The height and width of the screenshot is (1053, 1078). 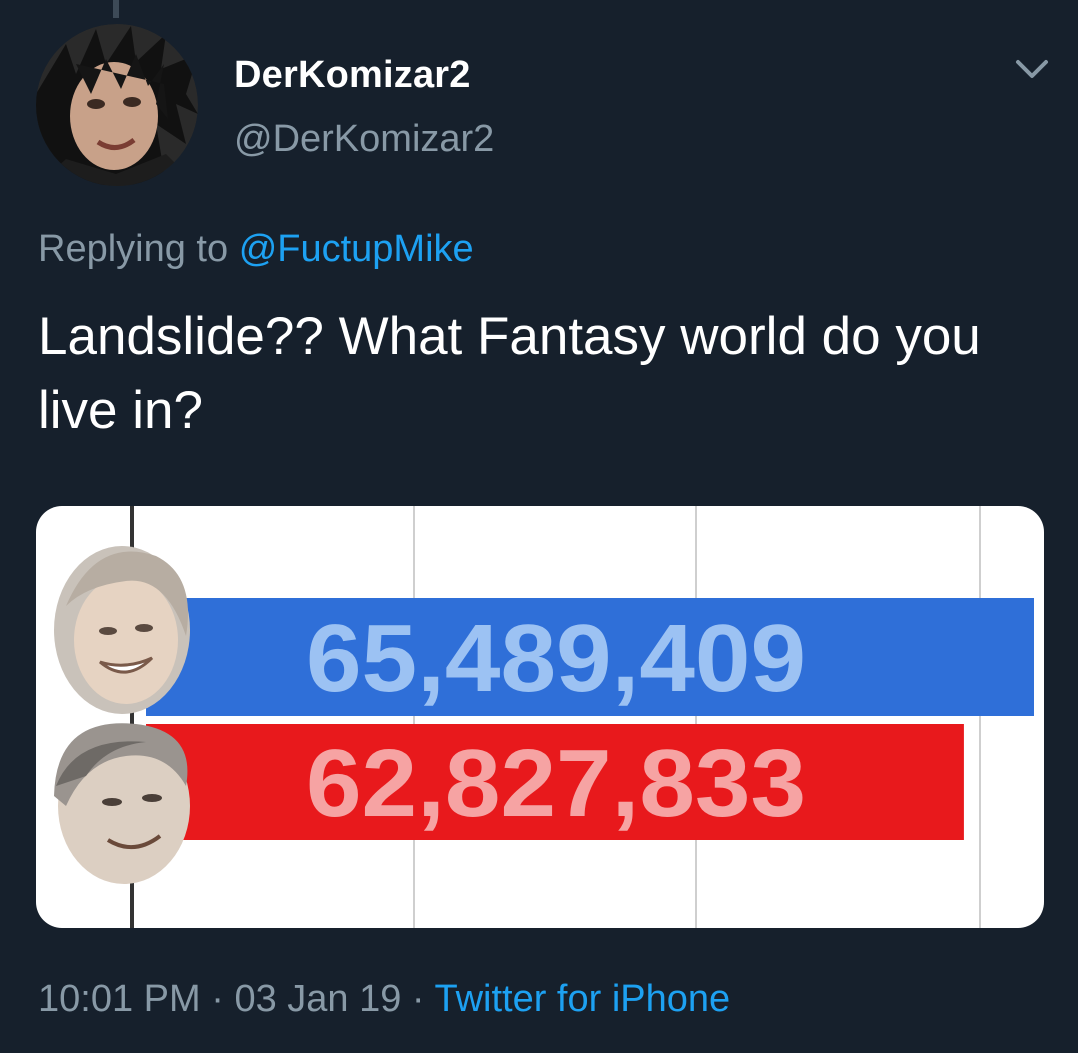 I want to click on replying-to-label: Replying to, so click(x=133, y=249).